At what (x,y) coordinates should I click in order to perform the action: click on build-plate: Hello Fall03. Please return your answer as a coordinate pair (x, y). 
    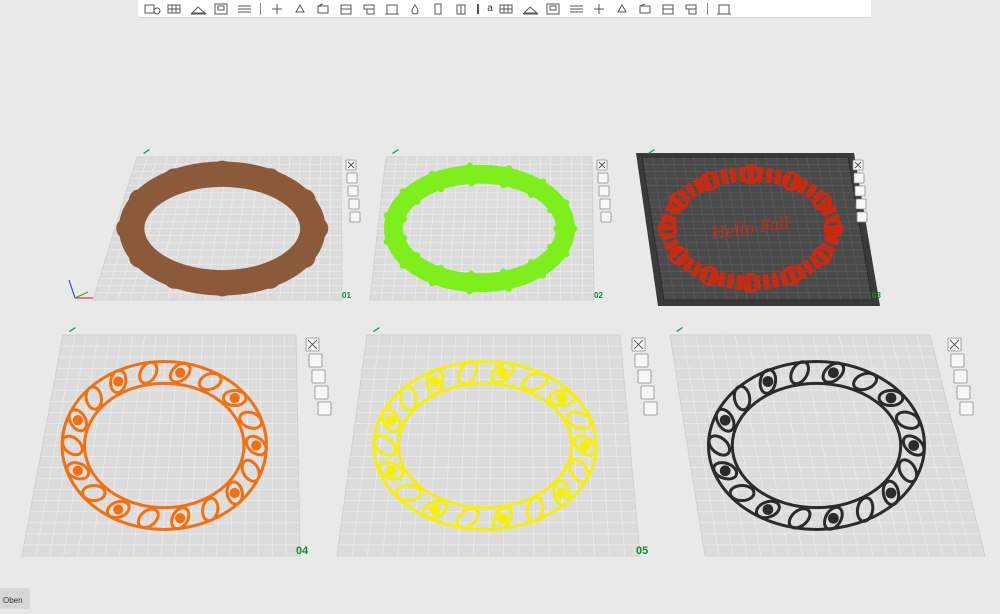
    Looking at the image, I should click on (758, 227).